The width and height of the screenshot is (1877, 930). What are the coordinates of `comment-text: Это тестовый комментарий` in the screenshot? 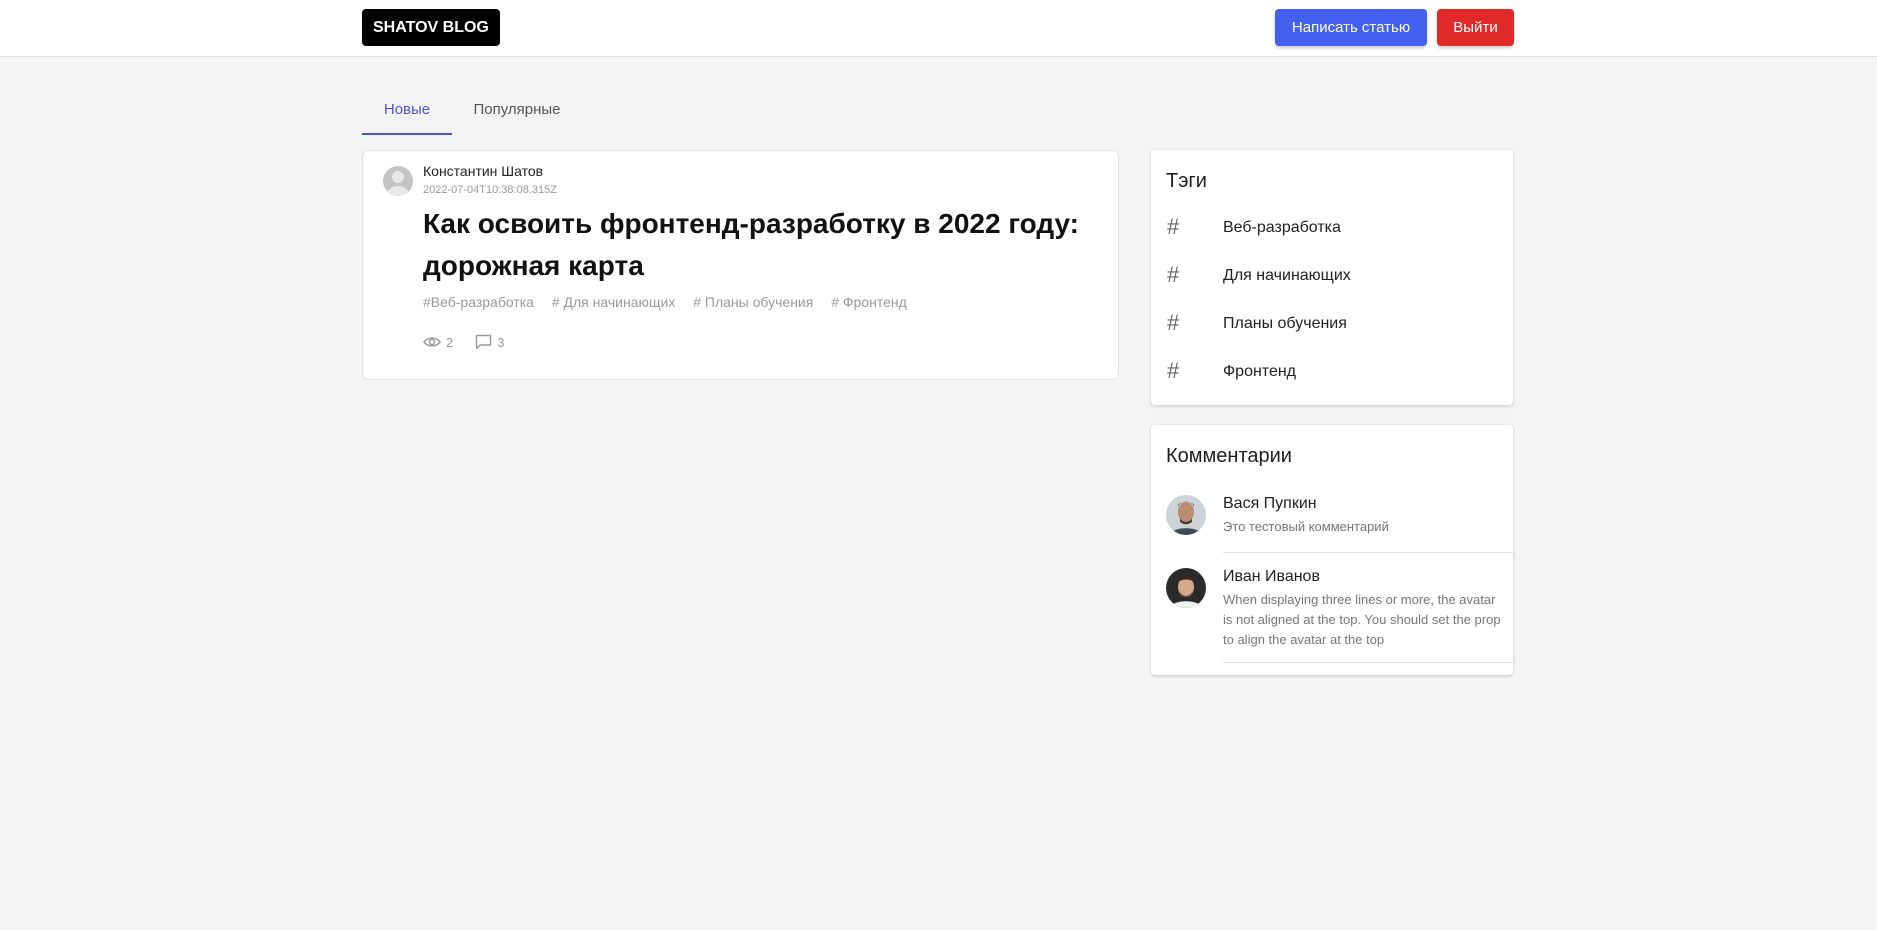 It's located at (1306, 526).